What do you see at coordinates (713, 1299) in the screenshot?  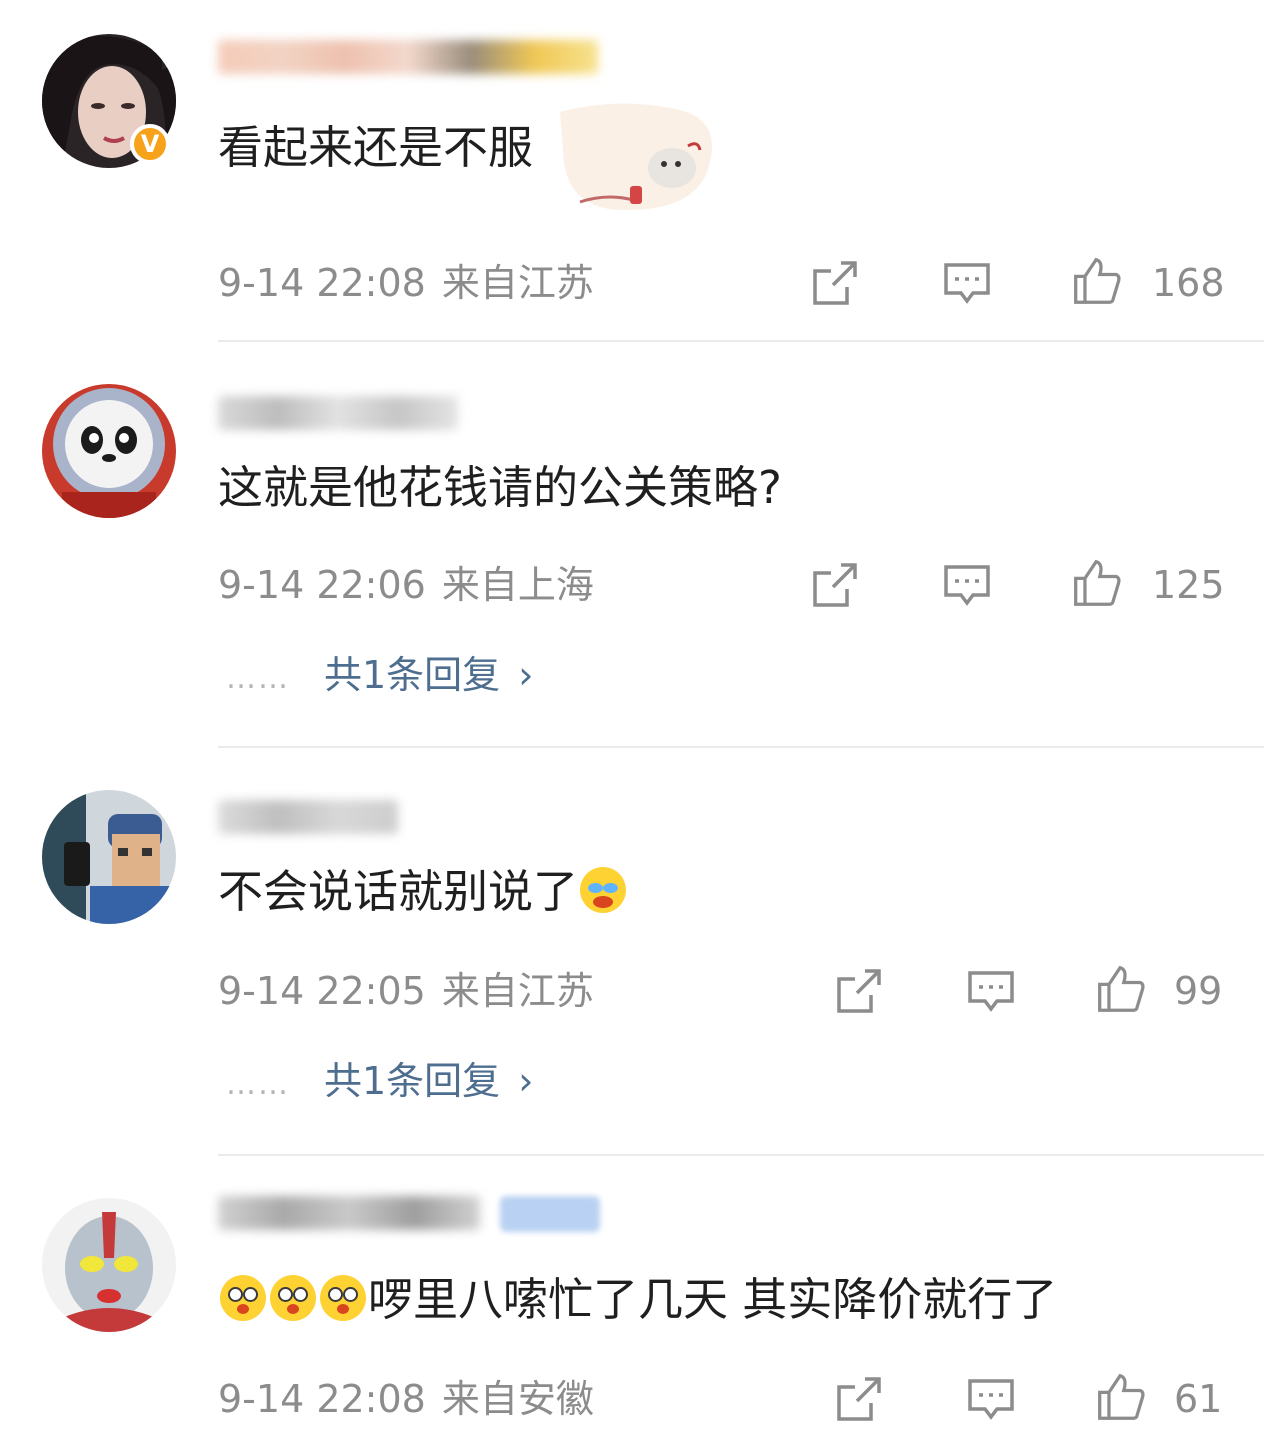 I see `comment-text-content: 啰里八嗦忙了几天 其实降价就行了` at bounding box center [713, 1299].